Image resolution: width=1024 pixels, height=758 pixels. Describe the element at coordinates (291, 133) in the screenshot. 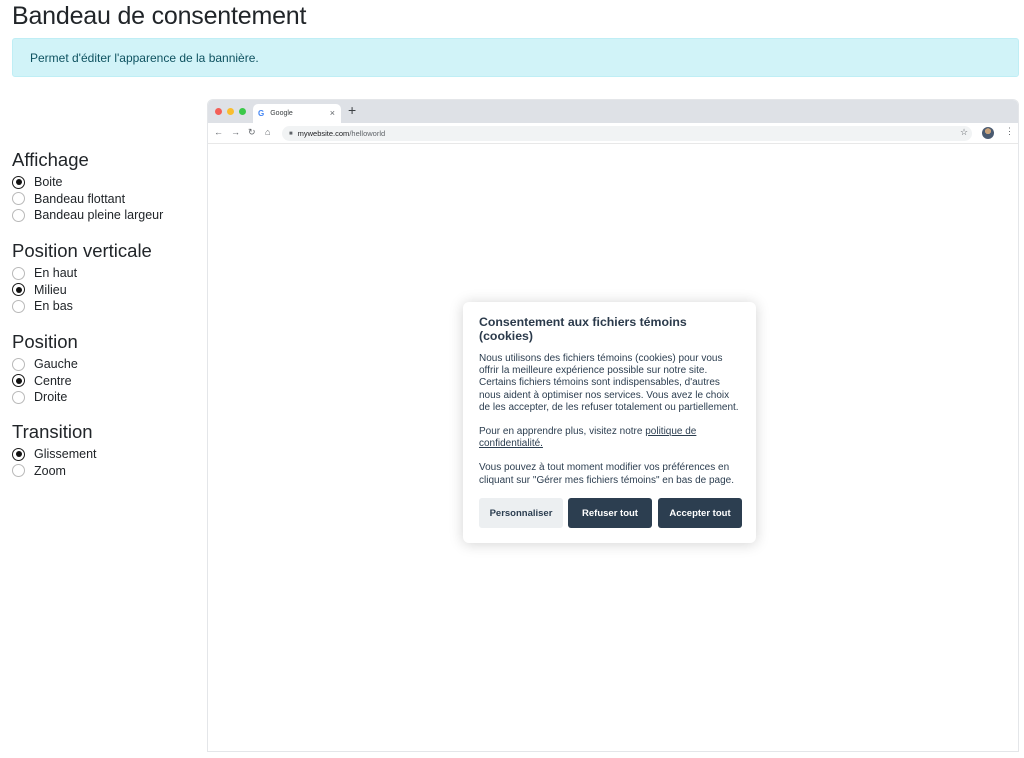

I see `lock-icon: ■` at that location.